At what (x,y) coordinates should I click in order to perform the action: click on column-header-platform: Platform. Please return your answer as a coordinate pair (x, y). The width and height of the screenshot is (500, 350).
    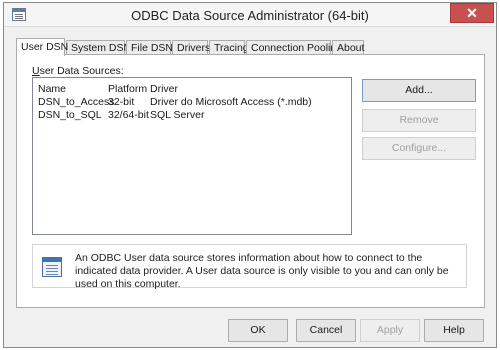
    Looking at the image, I should click on (127, 89).